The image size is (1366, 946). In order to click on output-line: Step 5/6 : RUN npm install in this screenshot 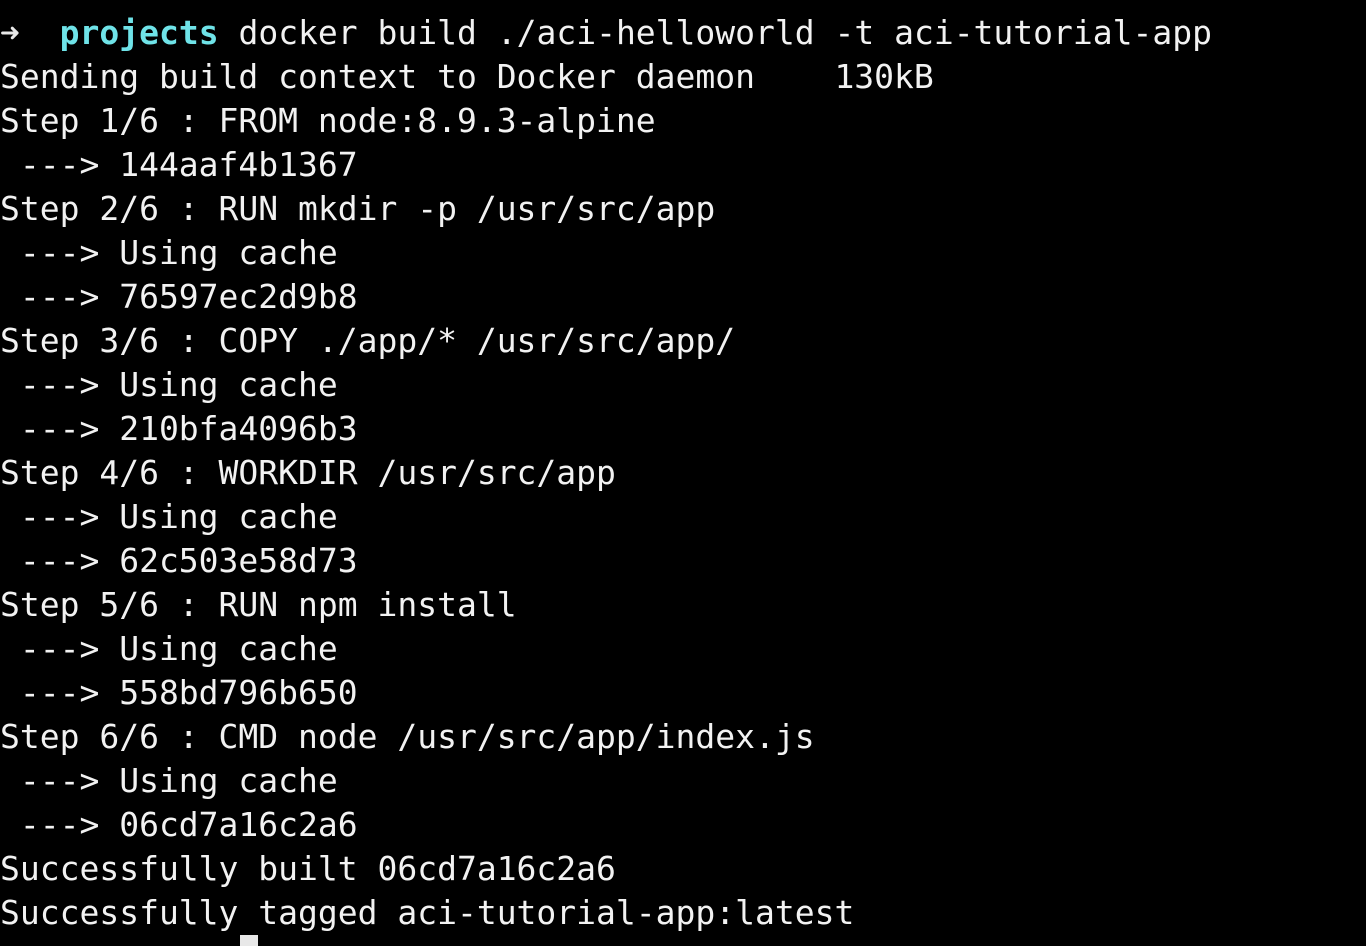, I will do `click(258, 604)`.